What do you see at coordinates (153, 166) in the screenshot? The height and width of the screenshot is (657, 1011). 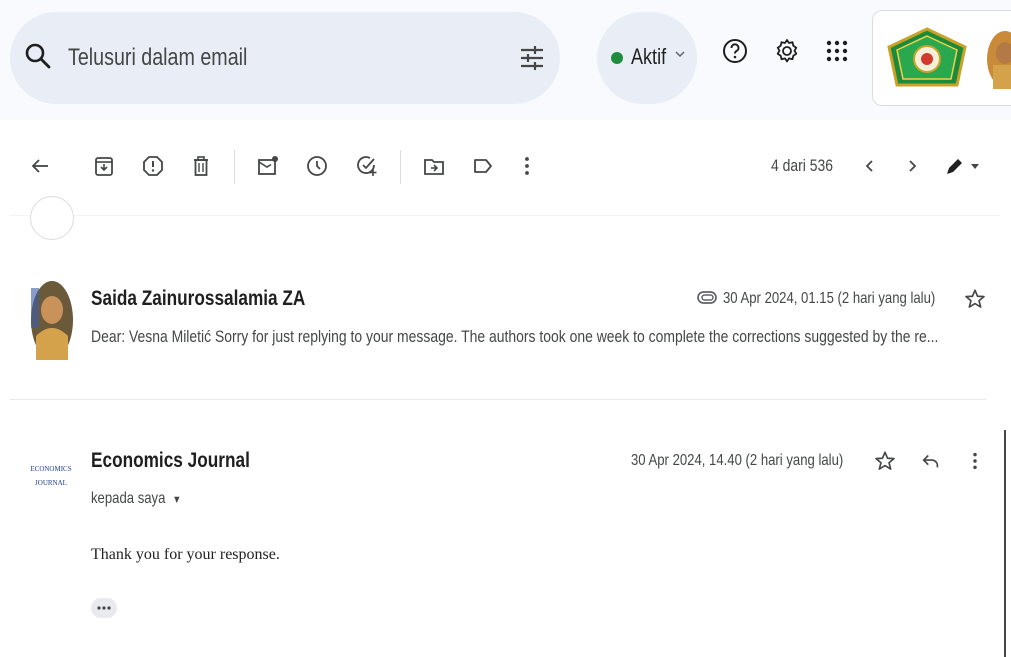 I see `report-spam-icon` at bounding box center [153, 166].